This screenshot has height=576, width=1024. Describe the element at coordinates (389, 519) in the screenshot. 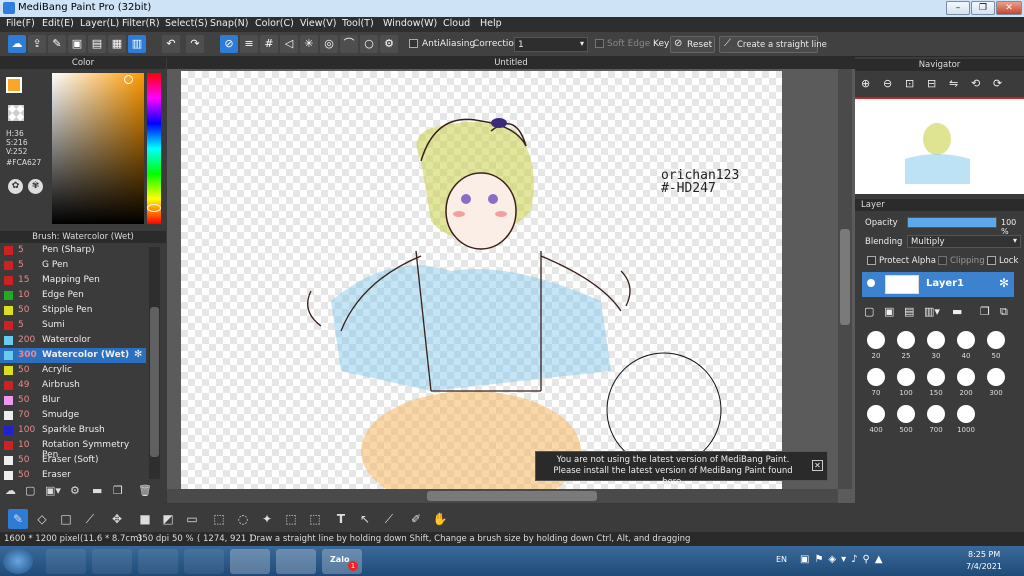

I see `divide-tool-icon: ⟋` at that location.